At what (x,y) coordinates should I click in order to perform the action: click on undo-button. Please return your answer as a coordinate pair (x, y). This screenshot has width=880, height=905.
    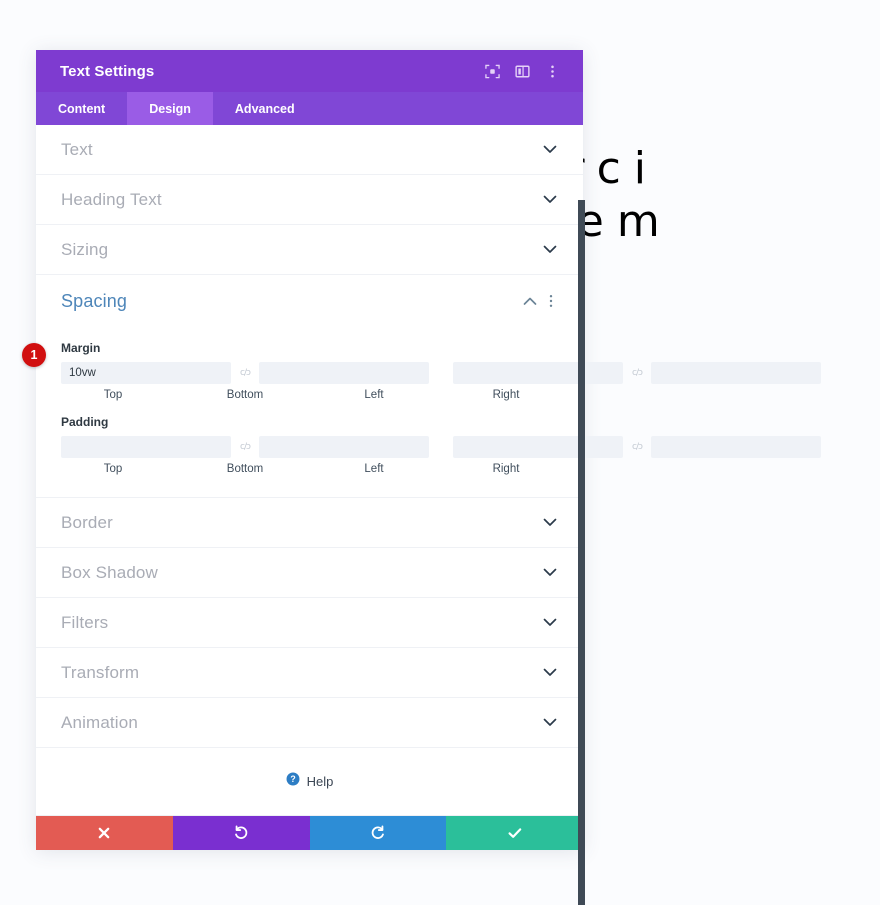
    Looking at the image, I should click on (241, 833).